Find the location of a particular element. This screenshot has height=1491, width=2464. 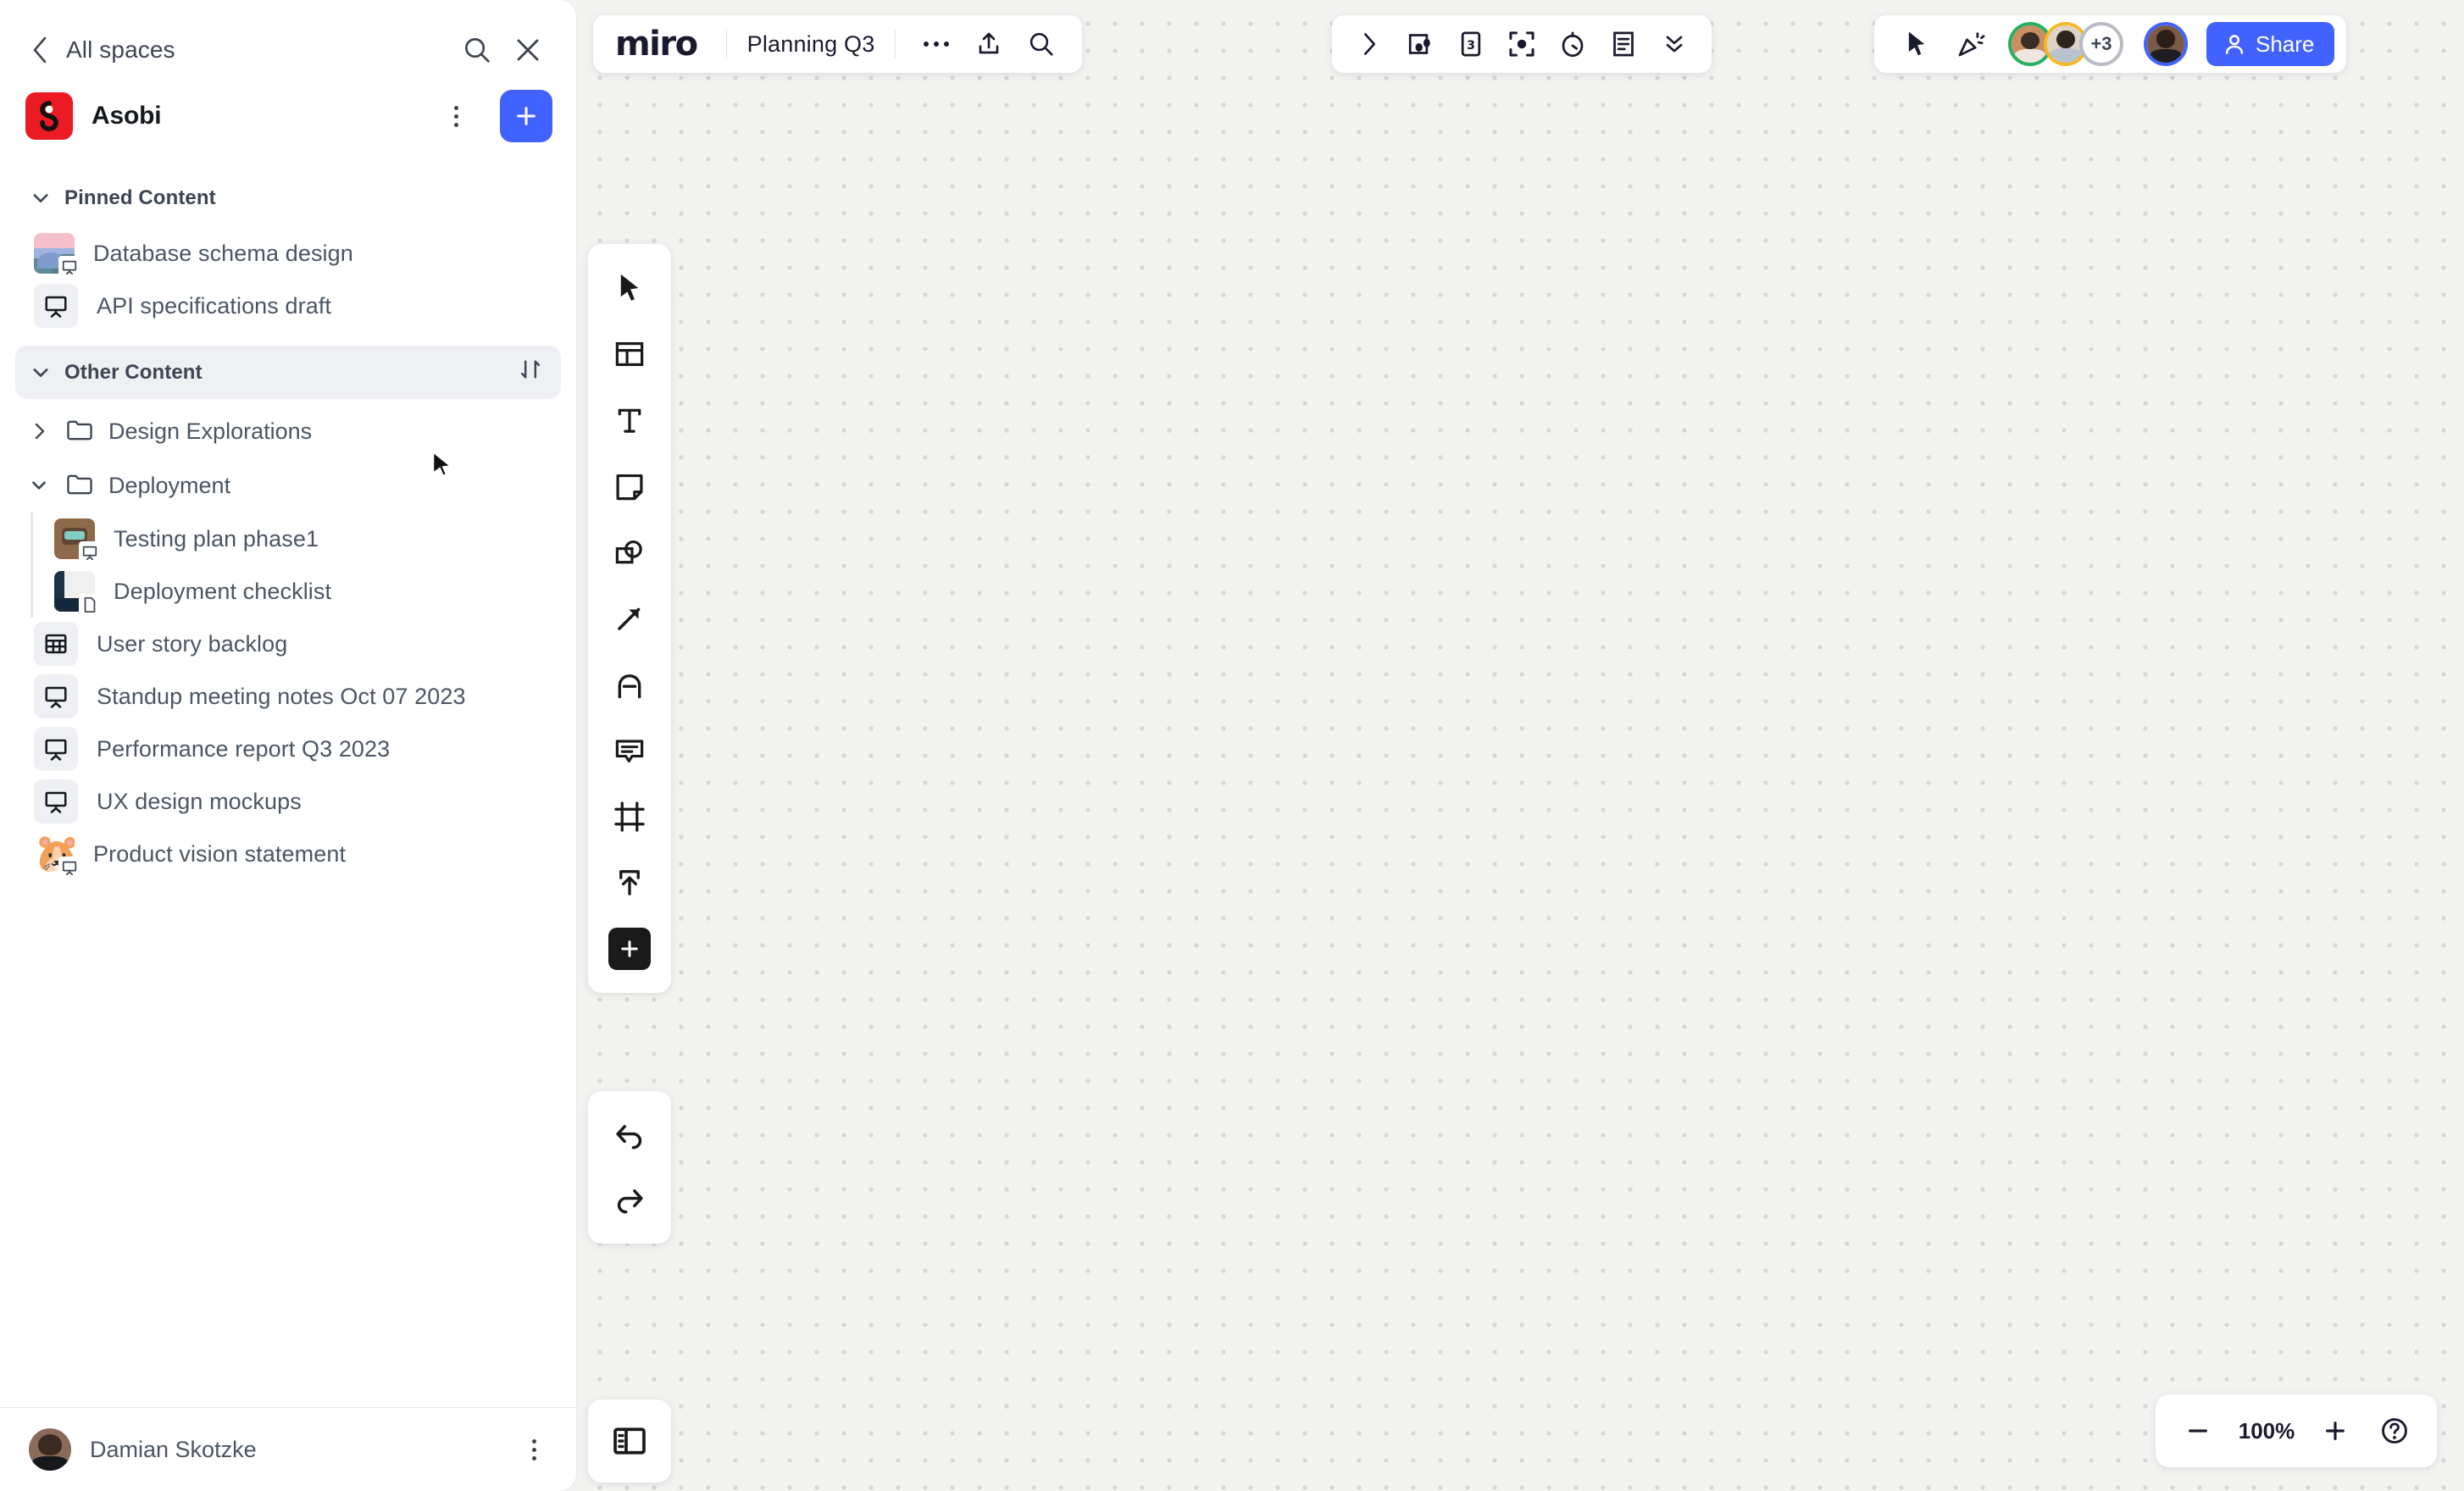

back-chevron-icon is located at coordinates (40, 50).